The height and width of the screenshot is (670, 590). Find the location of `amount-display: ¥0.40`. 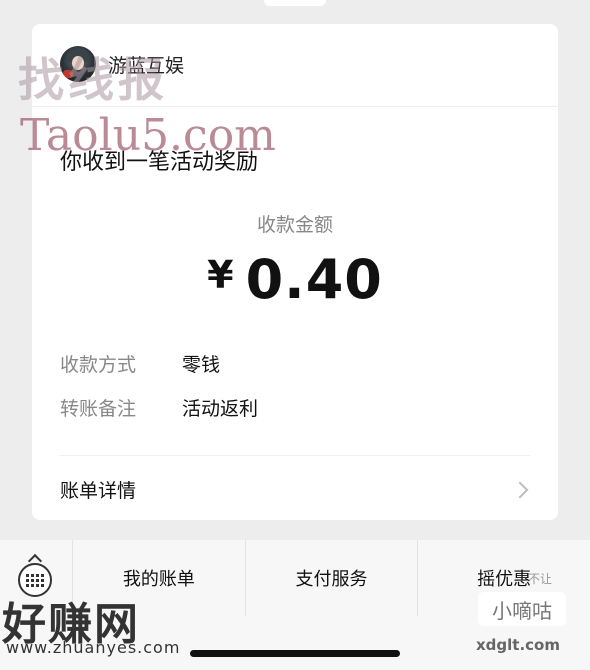

amount-display: ¥0.40 is located at coordinates (295, 279).